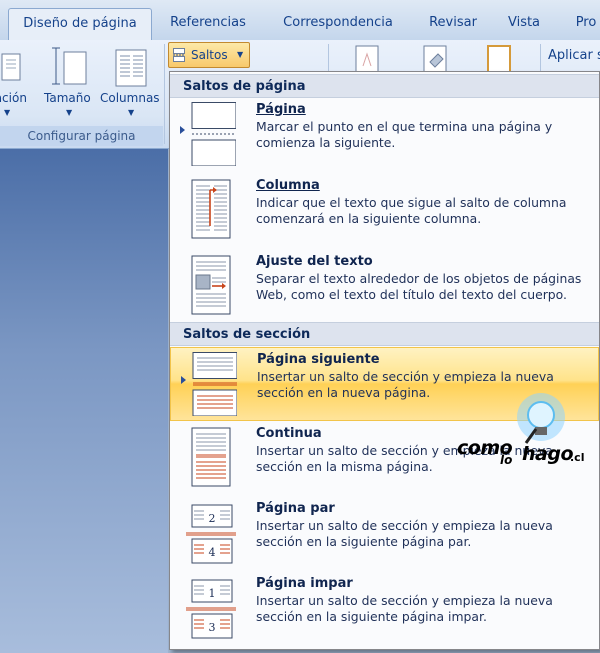  I want to click on svg-text: 1, so click(212, 593).